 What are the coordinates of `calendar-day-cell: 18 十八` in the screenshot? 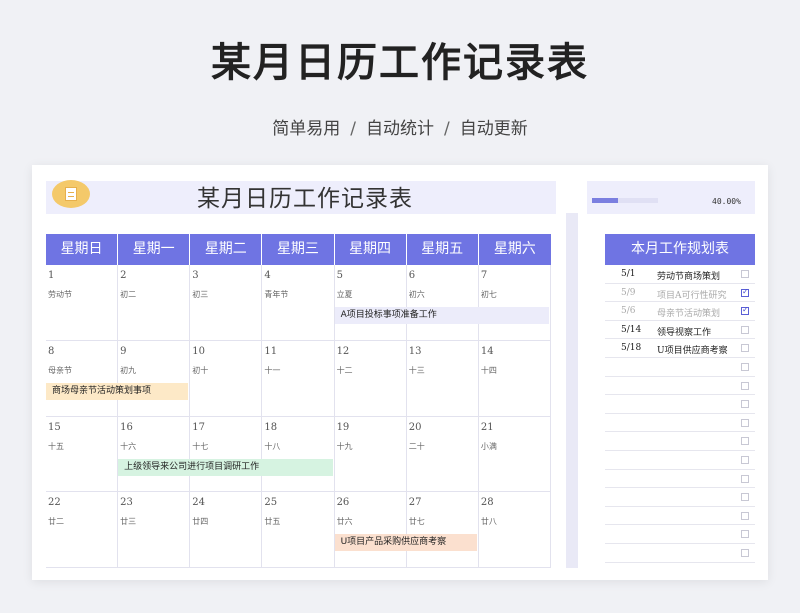 It's located at (298, 454).